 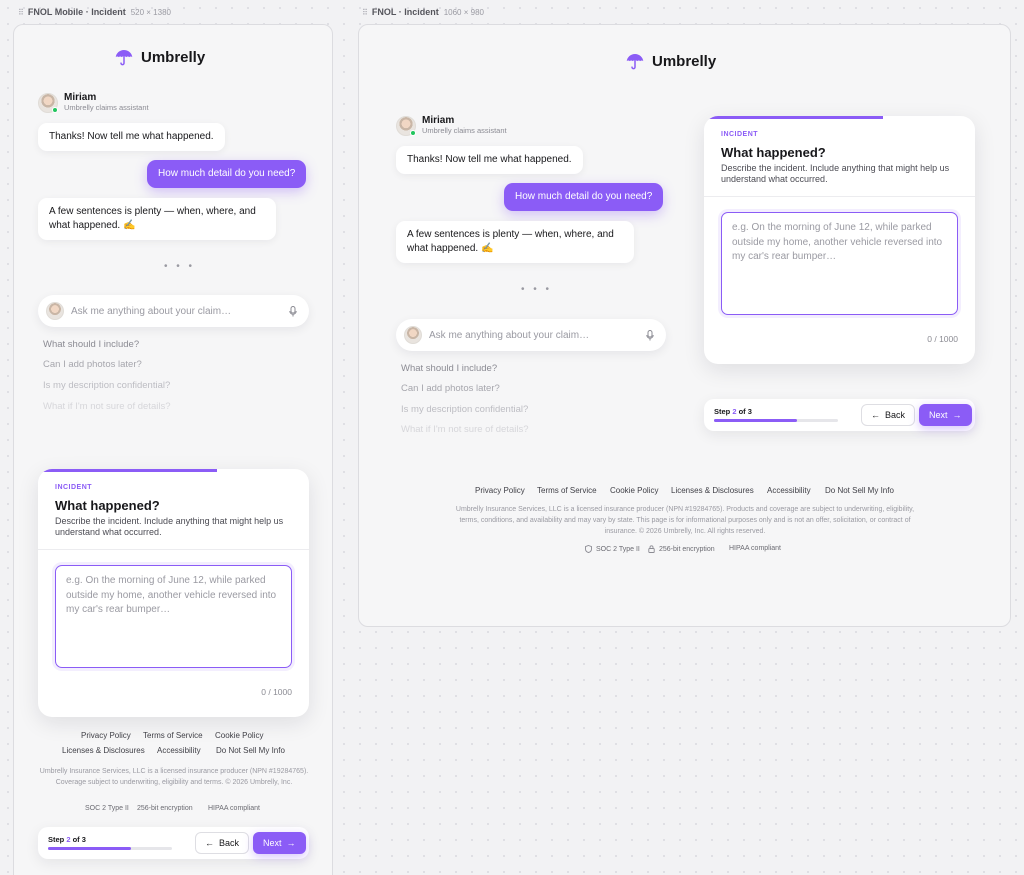 I want to click on frame-name: FNOL Mobile · Incident, so click(x=76, y=12).